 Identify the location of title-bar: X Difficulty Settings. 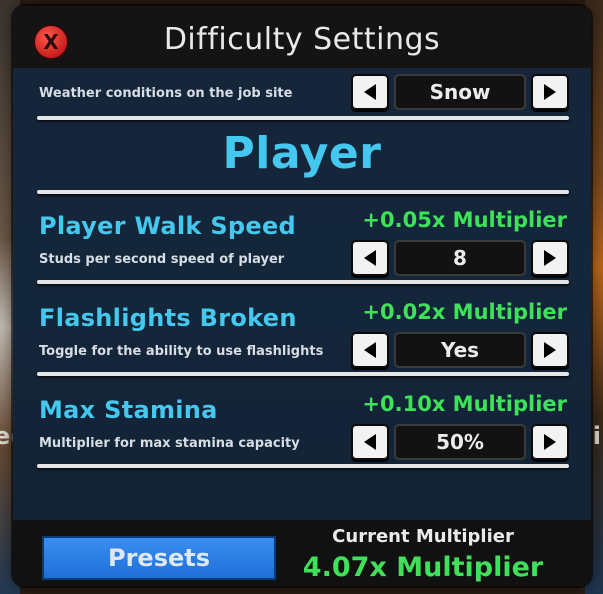
(302, 37).